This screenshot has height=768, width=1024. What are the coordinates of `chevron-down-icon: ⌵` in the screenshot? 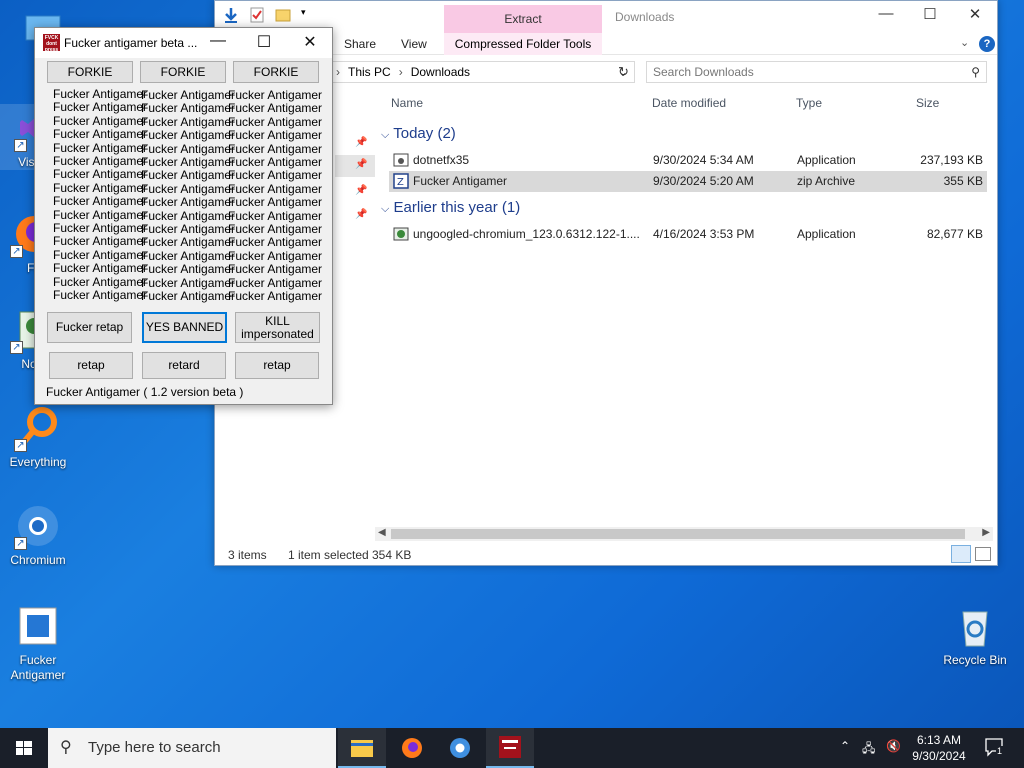 It's located at (385, 209).